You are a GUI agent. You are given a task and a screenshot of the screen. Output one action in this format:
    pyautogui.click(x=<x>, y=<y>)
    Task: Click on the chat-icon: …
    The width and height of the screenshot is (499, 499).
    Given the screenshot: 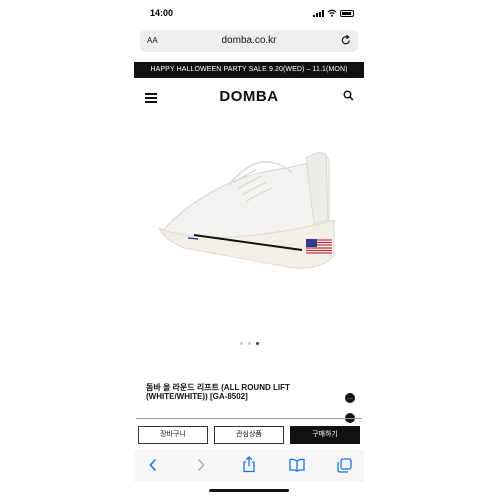 What is the action you would take?
    pyautogui.click(x=350, y=398)
    